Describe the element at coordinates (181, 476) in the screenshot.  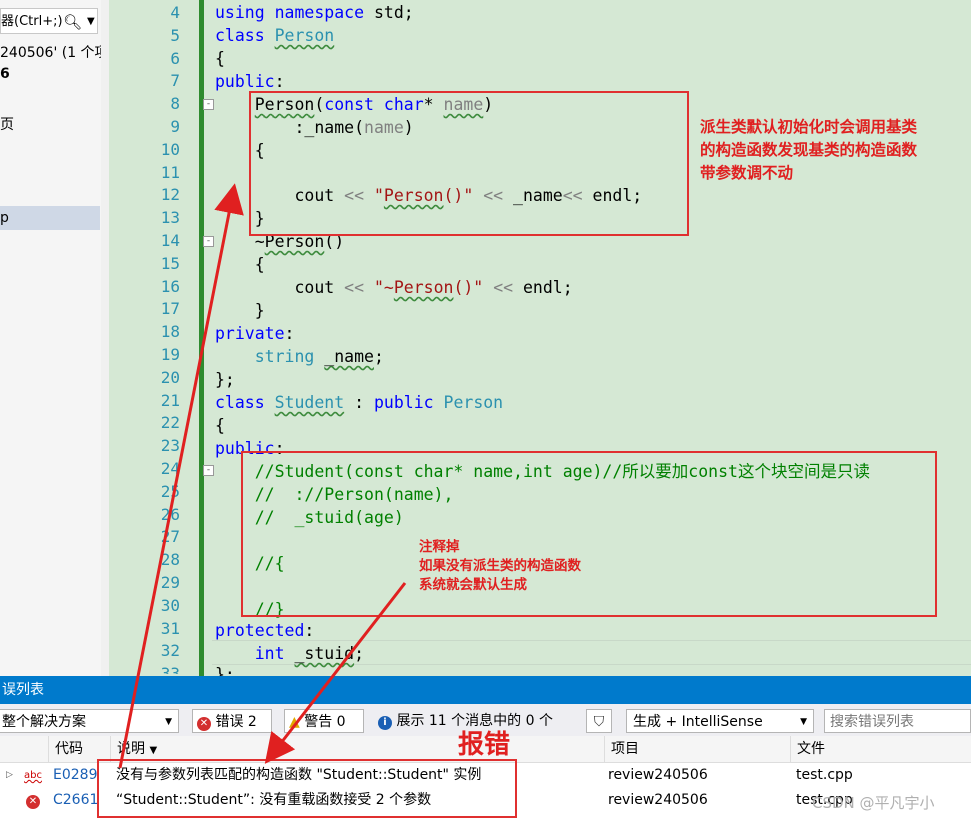
I see `arrow-to-base-constructor` at that location.